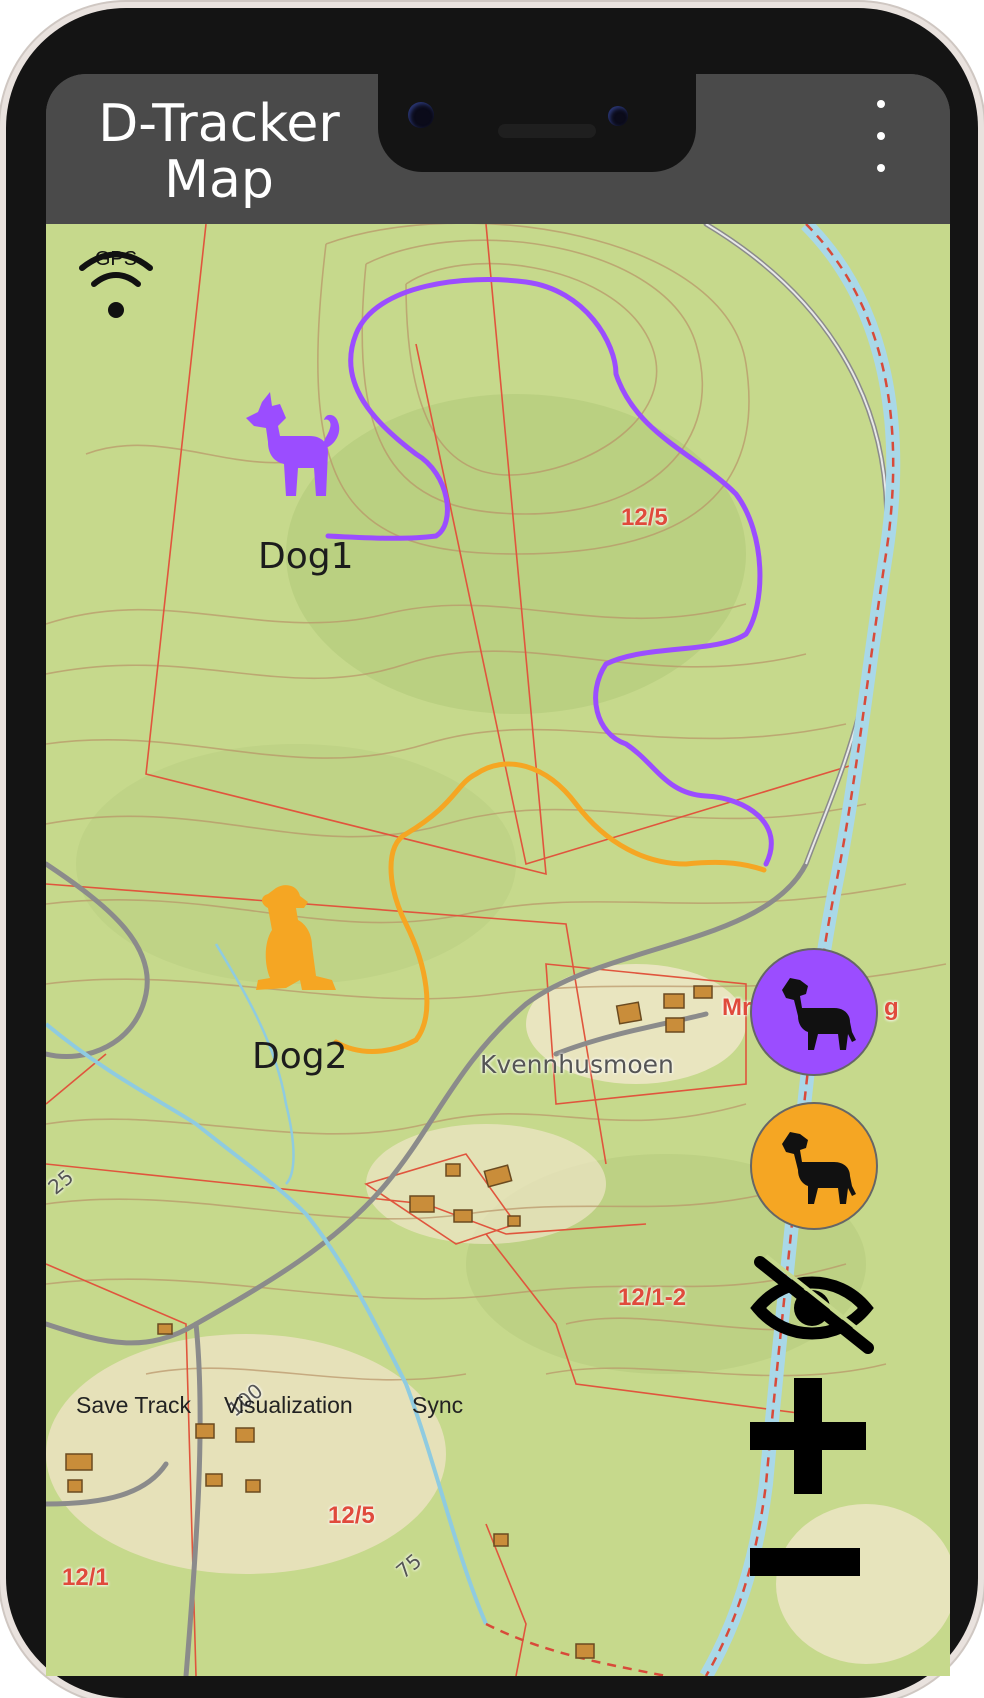  Describe the element at coordinates (133, 1405) in the screenshot. I see `tab-save-track: Save Track` at that location.